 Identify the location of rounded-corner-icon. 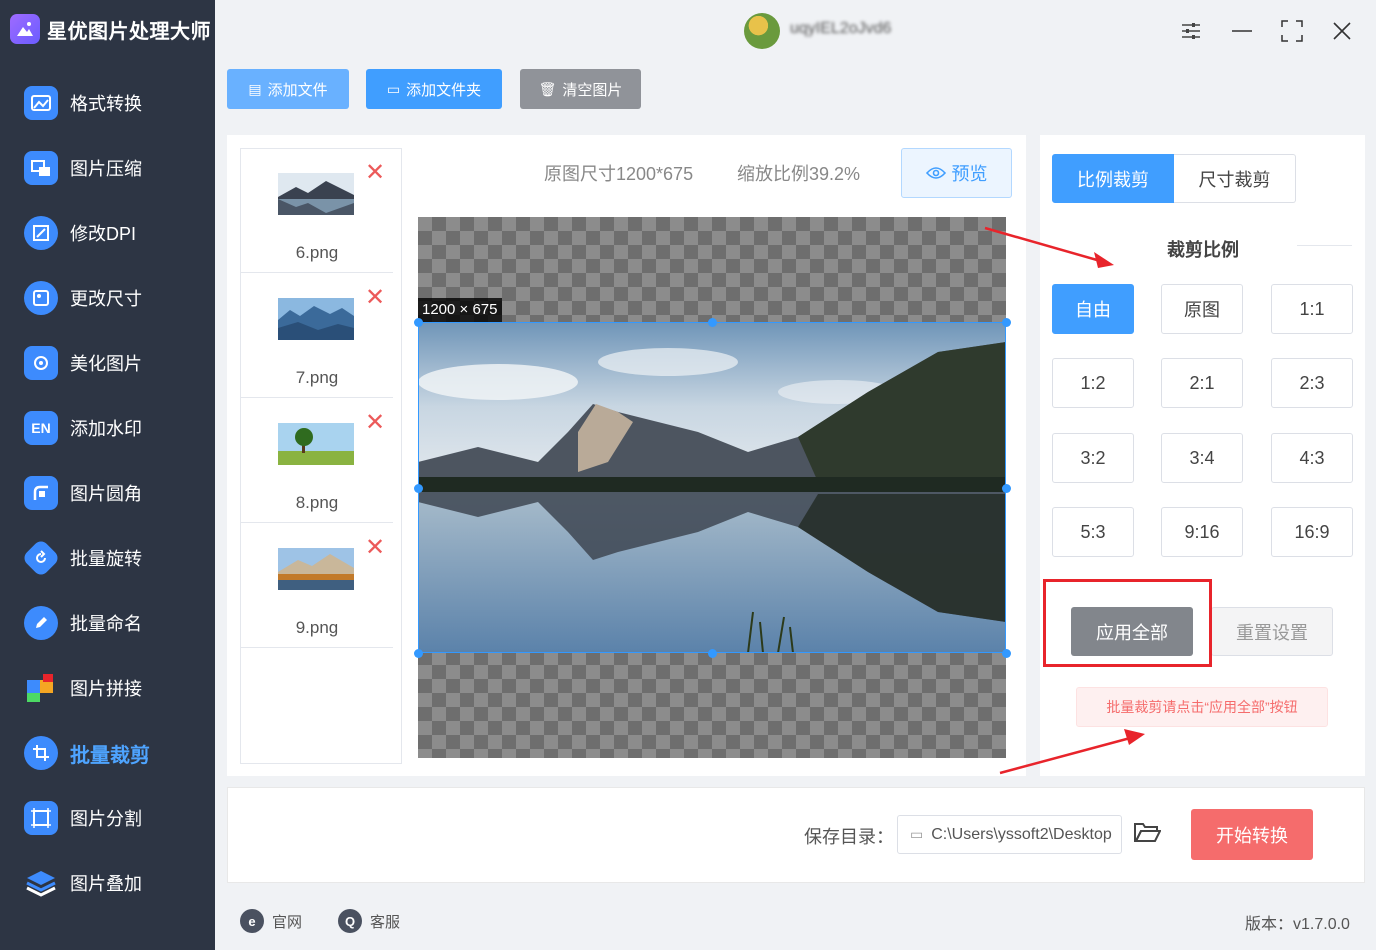
(41, 493).